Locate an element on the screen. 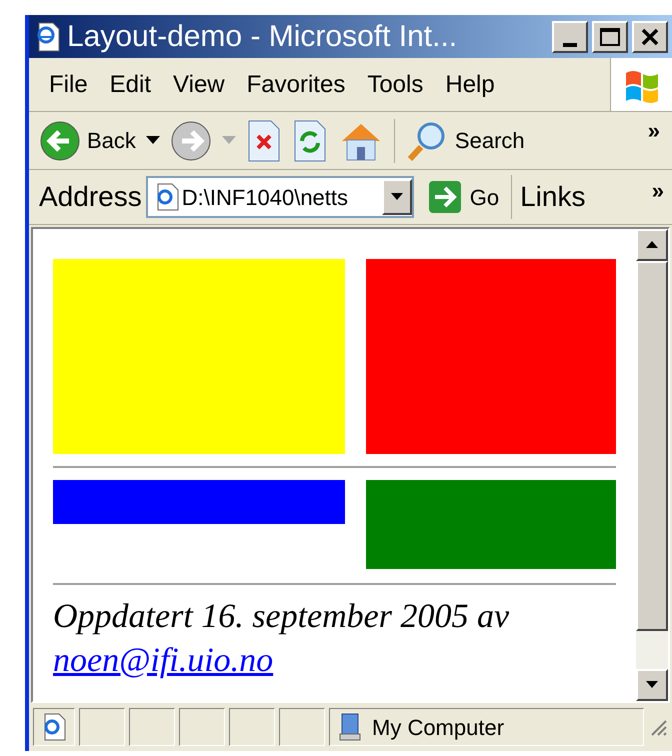 This screenshot has width=672, height=756. menu-item: Help is located at coordinates (470, 84).